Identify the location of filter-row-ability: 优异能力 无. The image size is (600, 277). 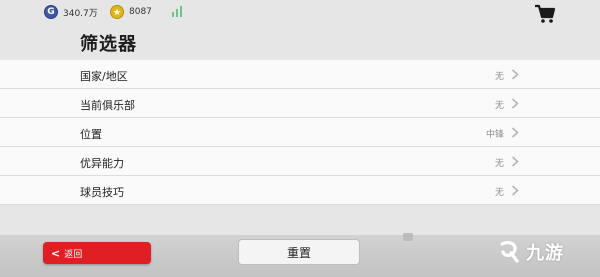
(300, 161).